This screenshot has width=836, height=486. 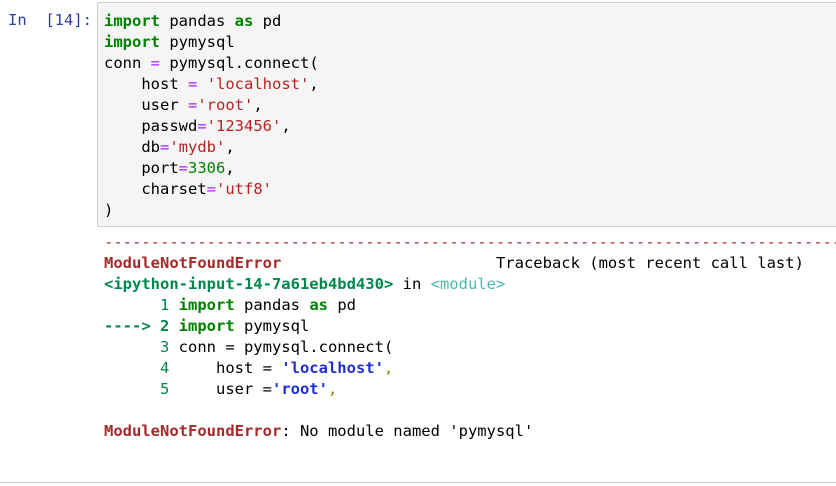 What do you see at coordinates (193, 263) in the screenshot?
I see `error-name: ModuleNotFoundError` at bounding box center [193, 263].